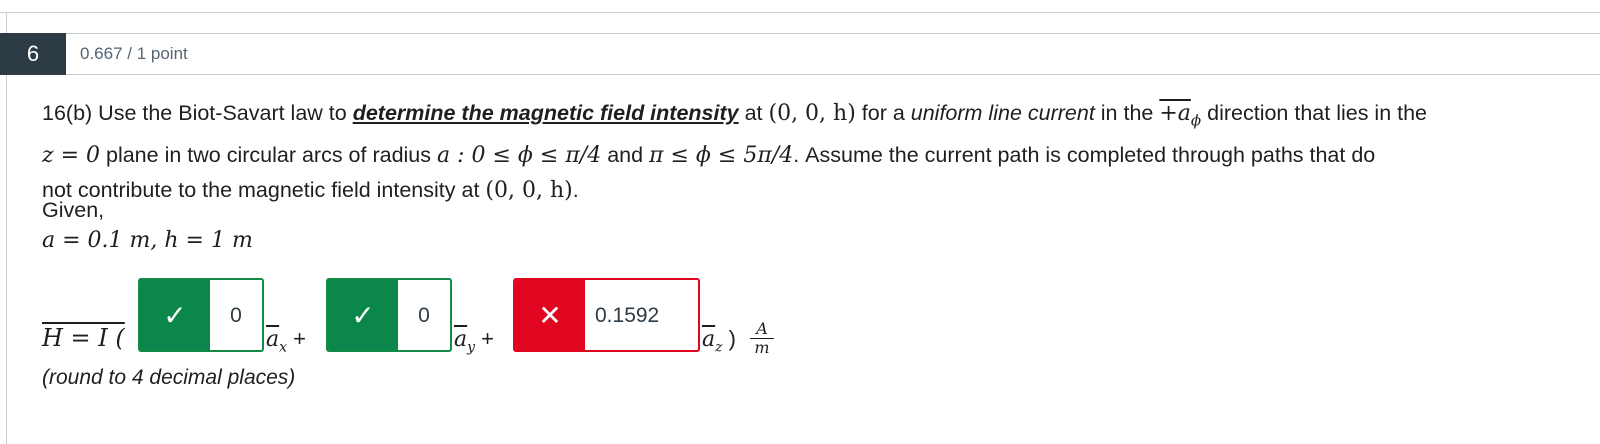 The height and width of the screenshot is (444, 1600). What do you see at coordinates (519, 156) in the screenshot?
I see `radius-math: a : 0 ≤ ϕ ≤ π/4` at bounding box center [519, 156].